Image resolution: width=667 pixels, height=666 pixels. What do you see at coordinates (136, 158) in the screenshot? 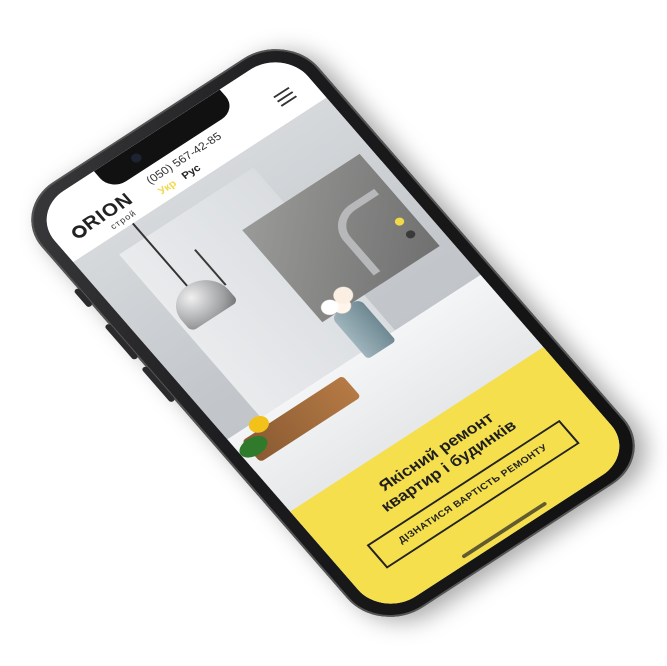
I see `front-camera` at bounding box center [136, 158].